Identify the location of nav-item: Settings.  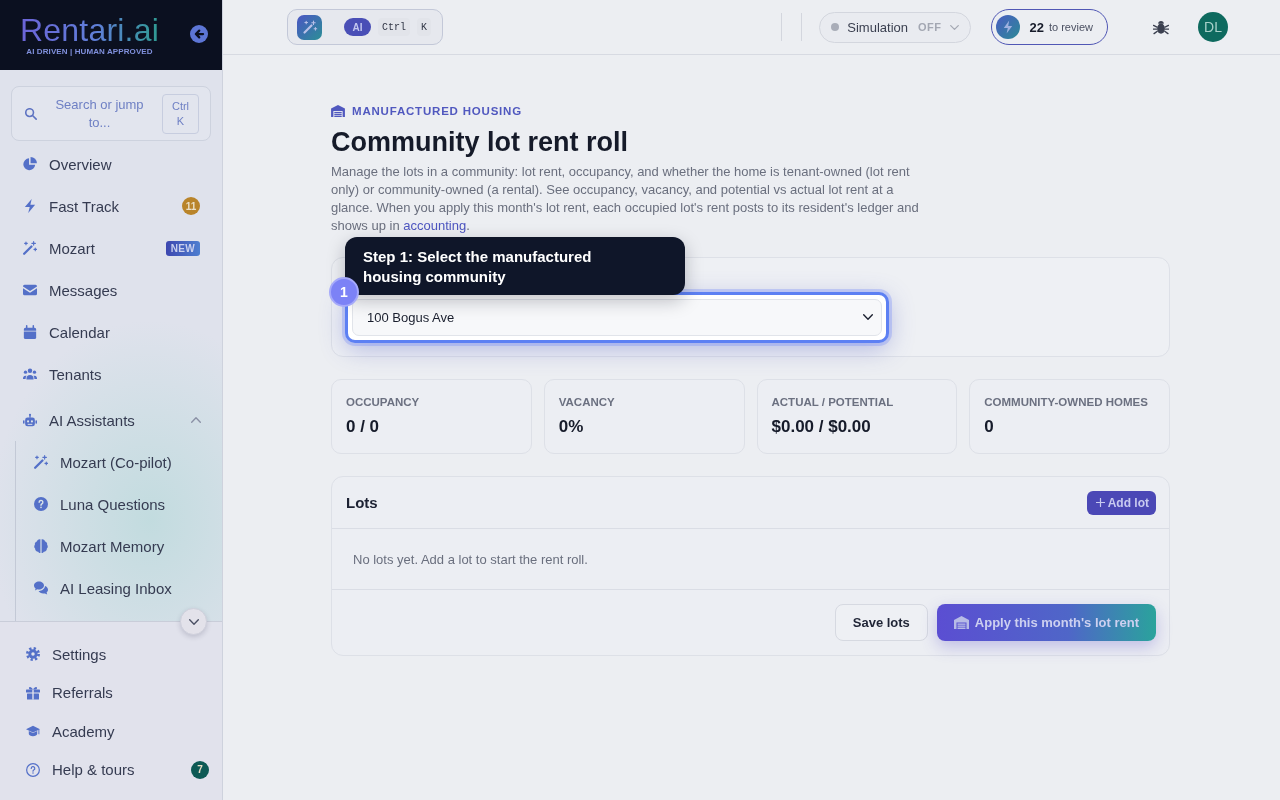
(111, 654).